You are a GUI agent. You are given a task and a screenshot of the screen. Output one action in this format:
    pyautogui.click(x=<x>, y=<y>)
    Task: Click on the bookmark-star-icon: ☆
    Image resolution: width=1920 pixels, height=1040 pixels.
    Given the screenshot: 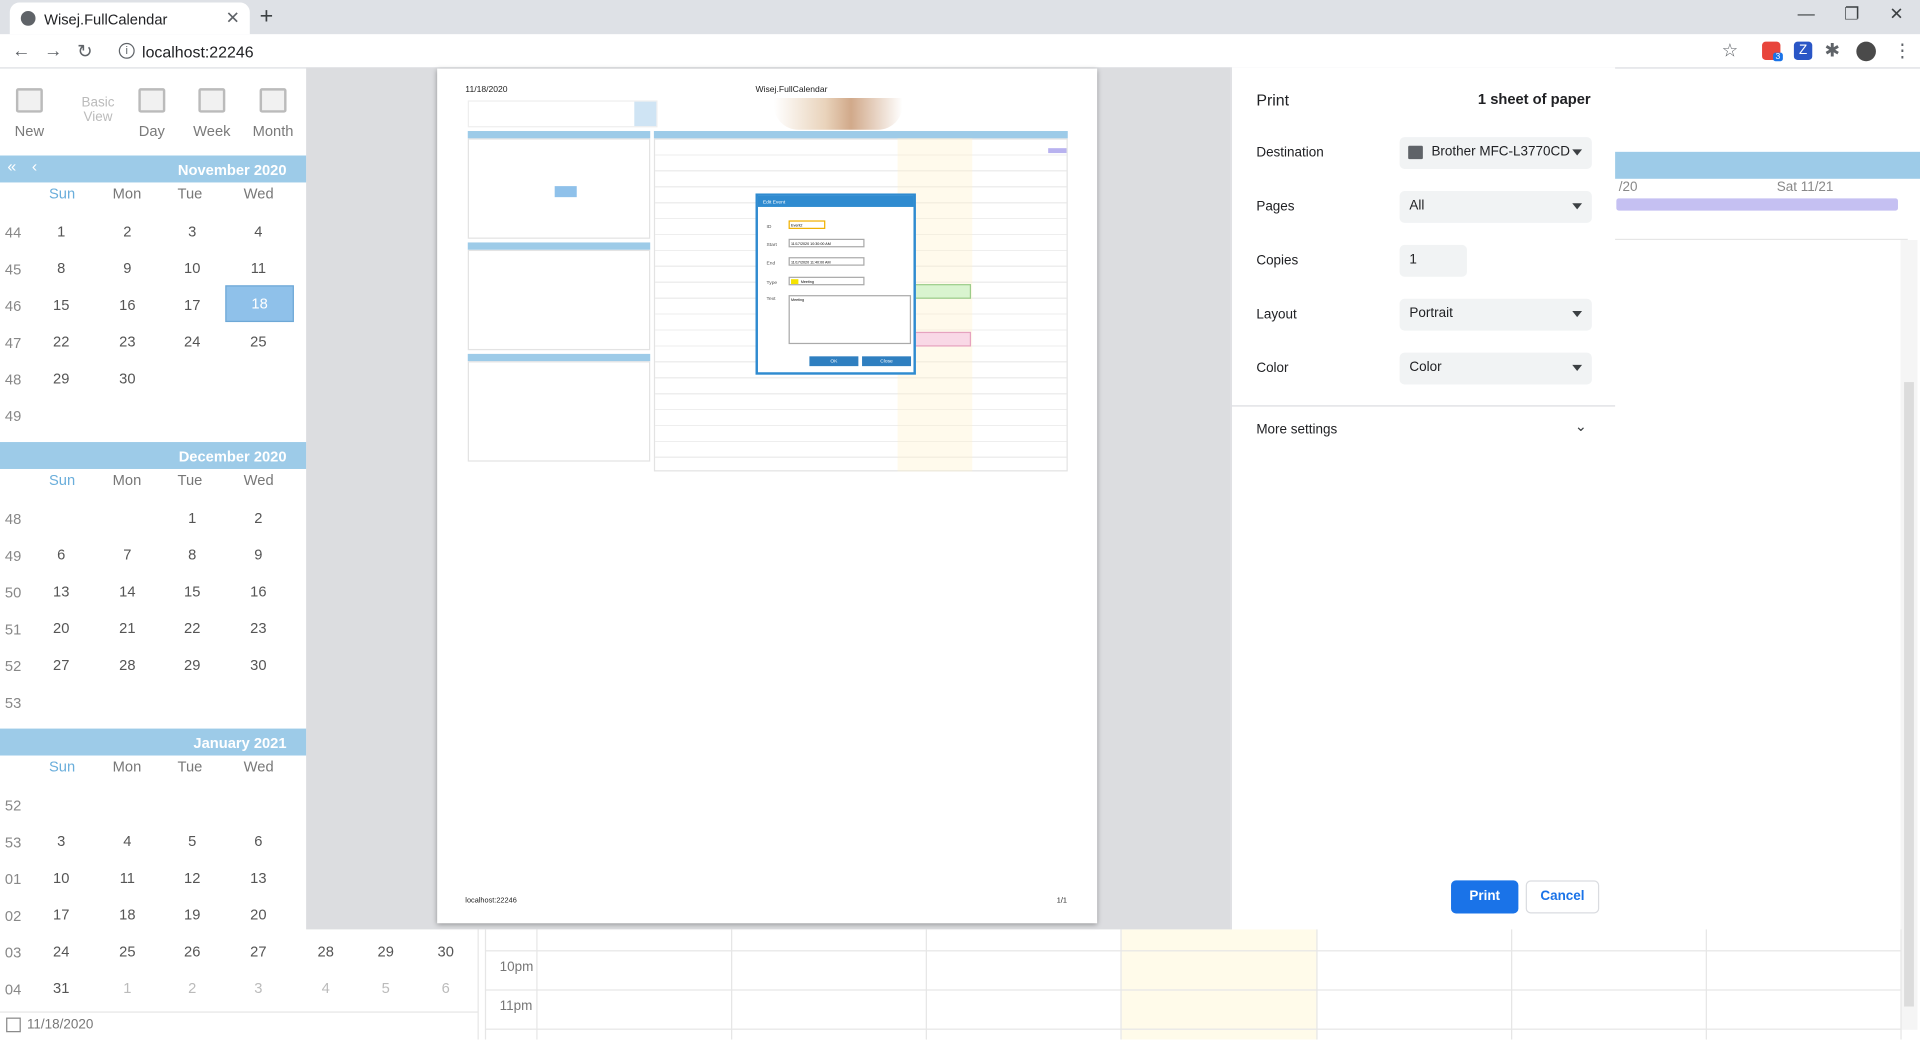 What is the action you would take?
    pyautogui.click(x=1730, y=50)
    